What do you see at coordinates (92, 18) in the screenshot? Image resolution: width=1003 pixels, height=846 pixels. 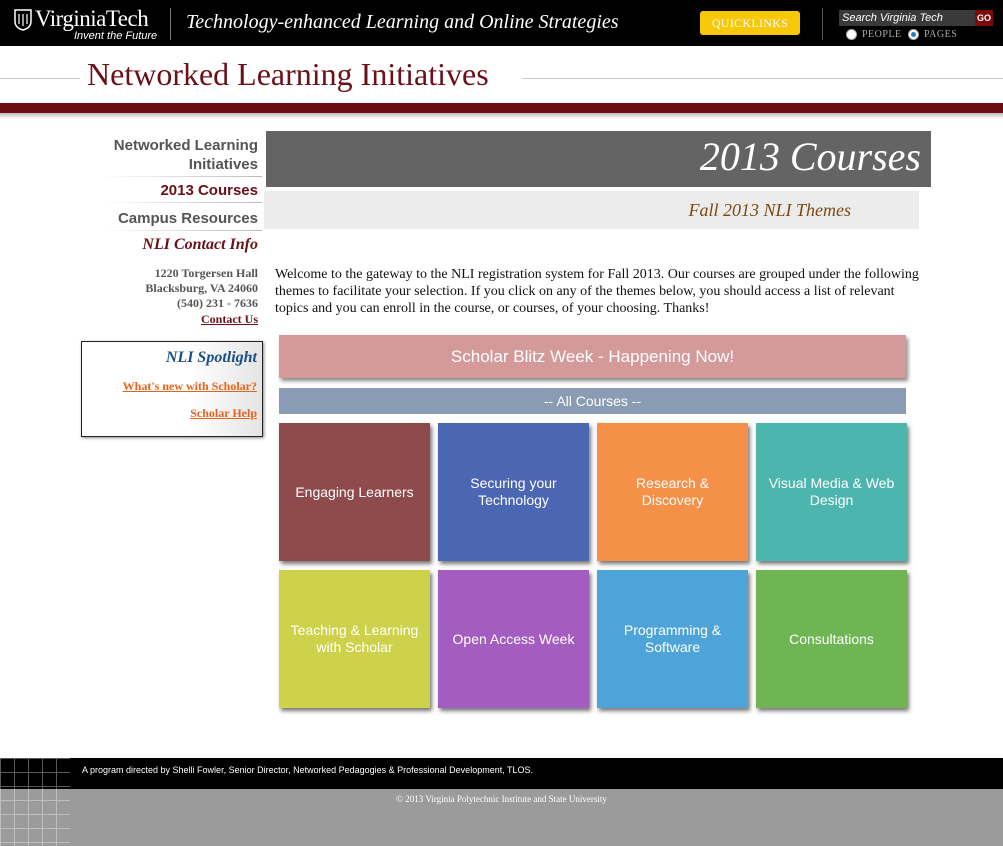 I see `logo-wordmark: VirginiaTech` at bounding box center [92, 18].